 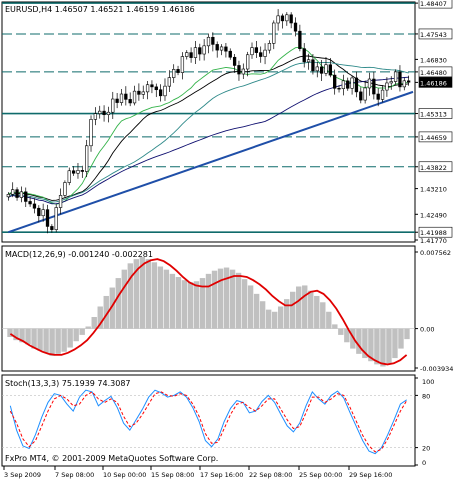 What do you see at coordinates (79, 254) in the screenshot?
I see `macd-header: MACD(12,26,9) -0.001240 -0.002281` at bounding box center [79, 254].